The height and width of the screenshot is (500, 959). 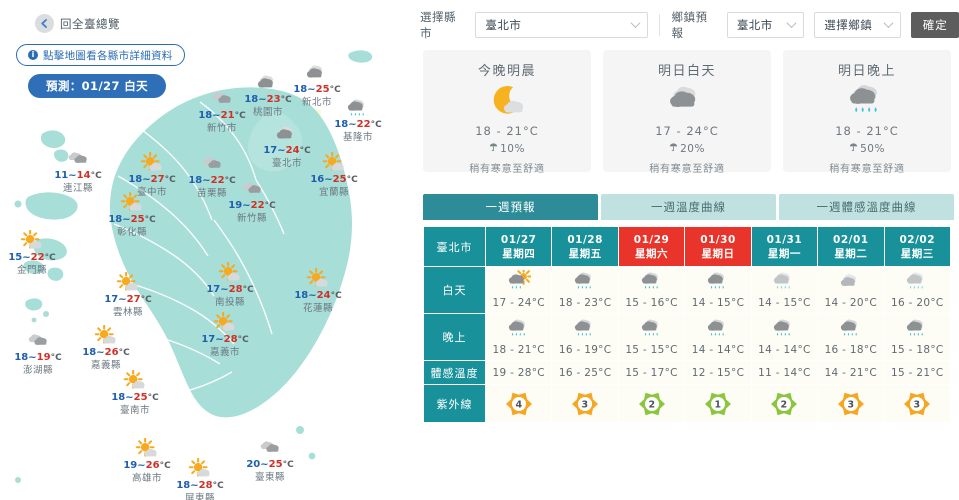 What do you see at coordinates (851, 372) in the screenshot?
I see `table-cell: 14 - 21°C` at bounding box center [851, 372].